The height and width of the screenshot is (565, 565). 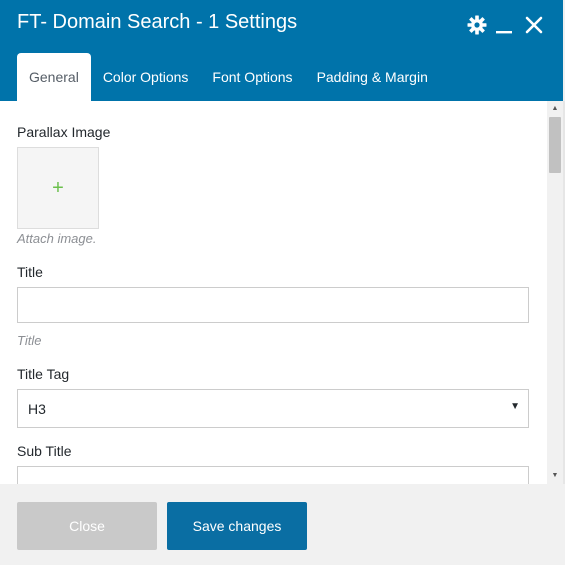 What do you see at coordinates (29, 340) in the screenshot?
I see `title-hint: Title` at bounding box center [29, 340].